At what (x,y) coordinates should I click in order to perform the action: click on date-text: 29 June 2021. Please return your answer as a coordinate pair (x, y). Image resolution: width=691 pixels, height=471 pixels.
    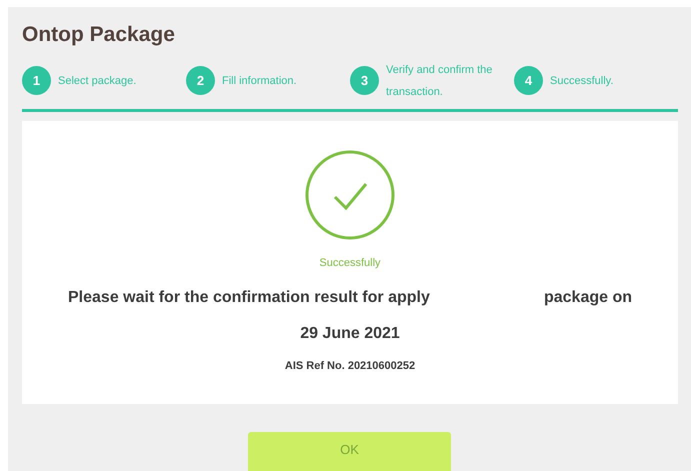
    Looking at the image, I should click on (350, 334).